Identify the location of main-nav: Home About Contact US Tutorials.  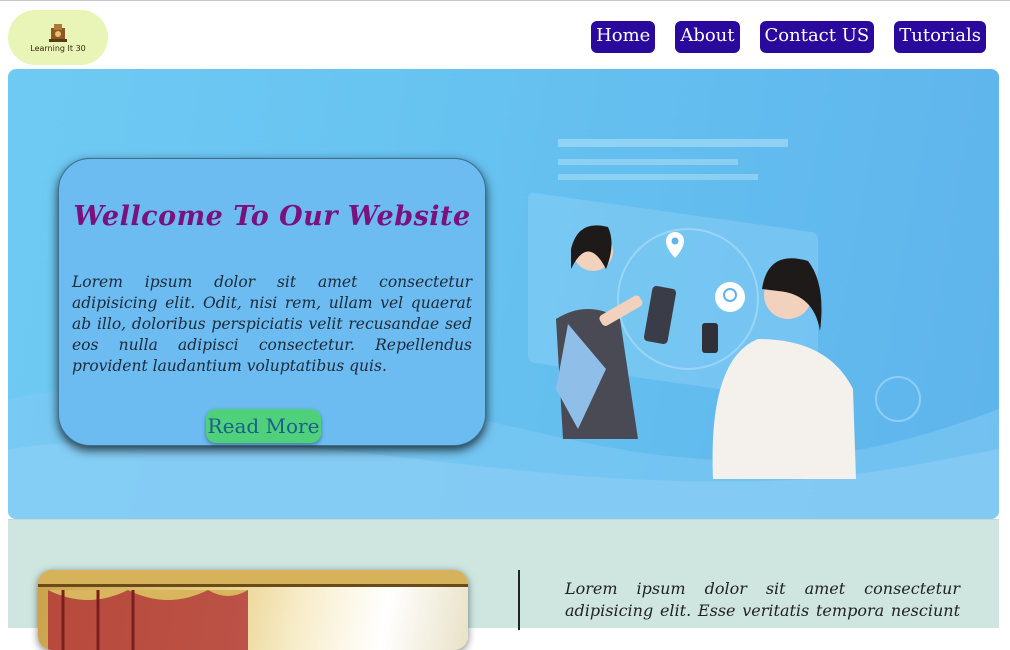
(788, 37).